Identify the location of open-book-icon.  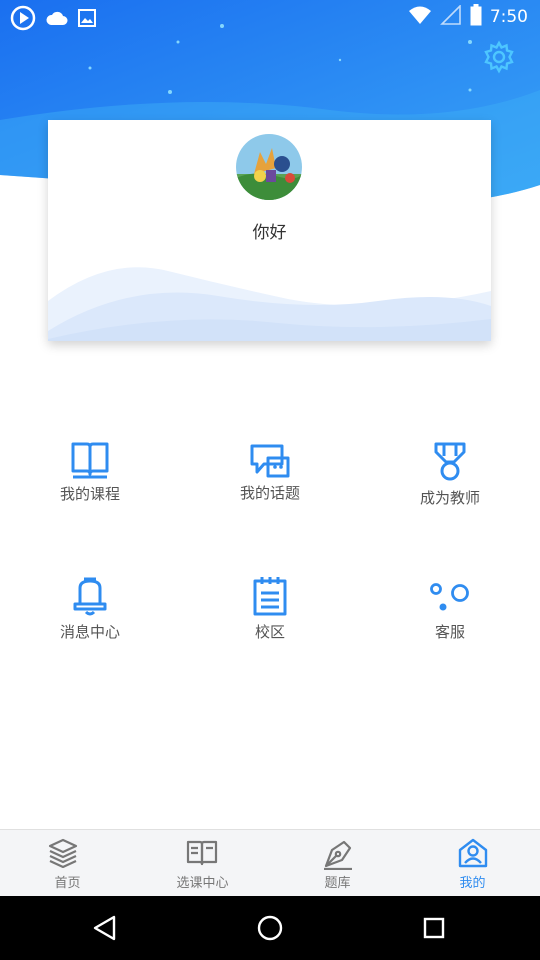
(202, 853).